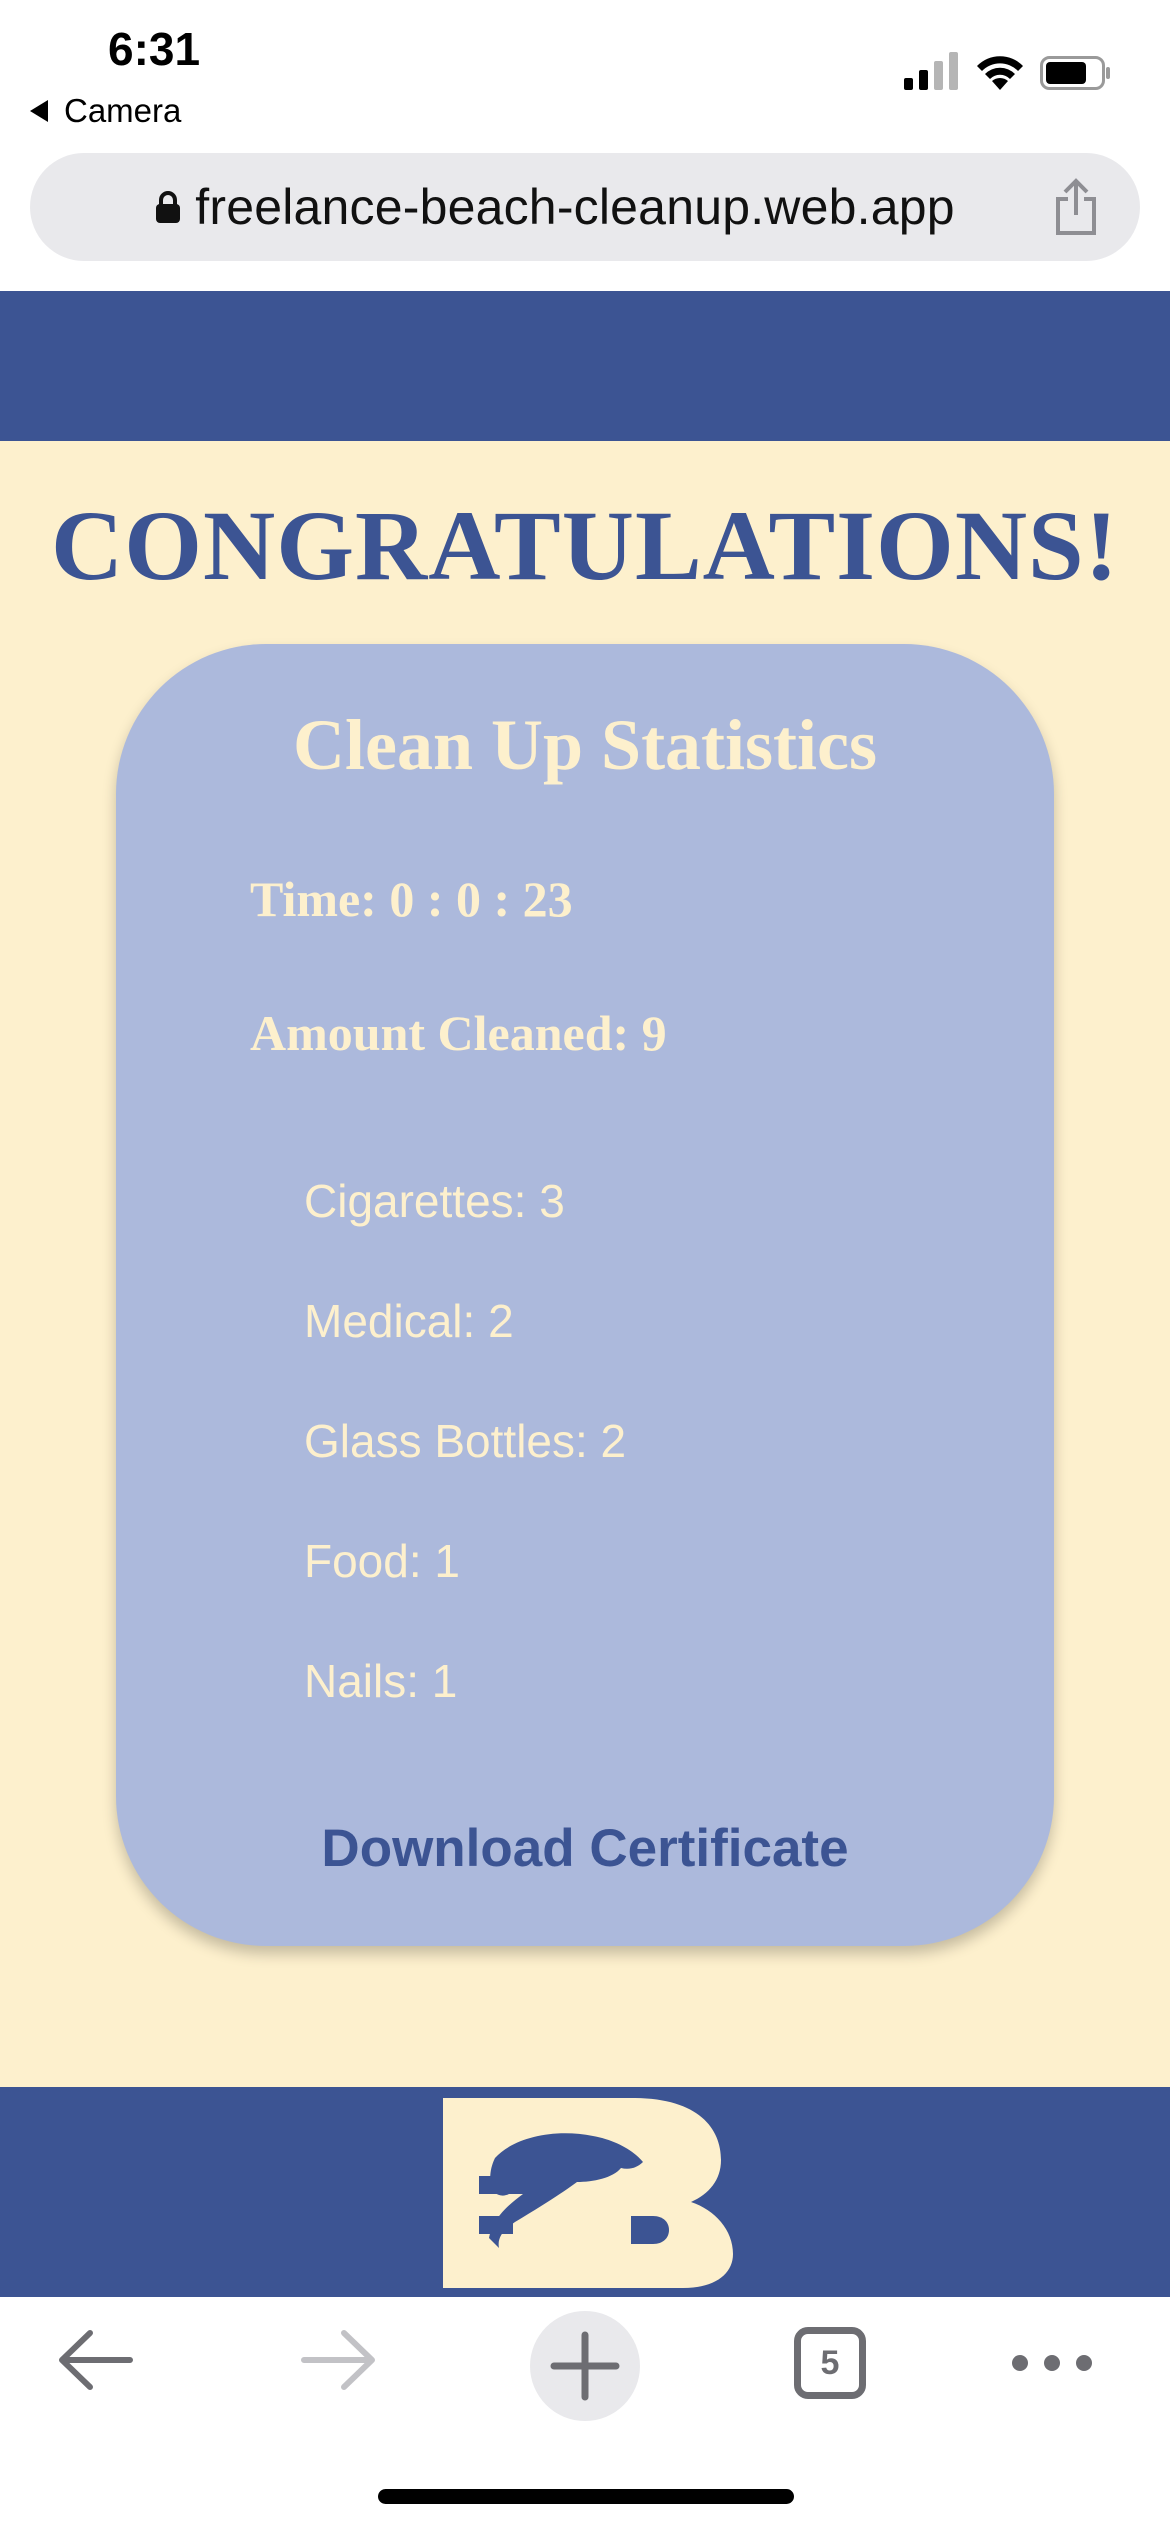 The height and width of the screenshot is (2532, 1170). What do you see at coordinates (931, 71) in the screenshot?
I see `signal-icon` at bounding box center [931, 71].